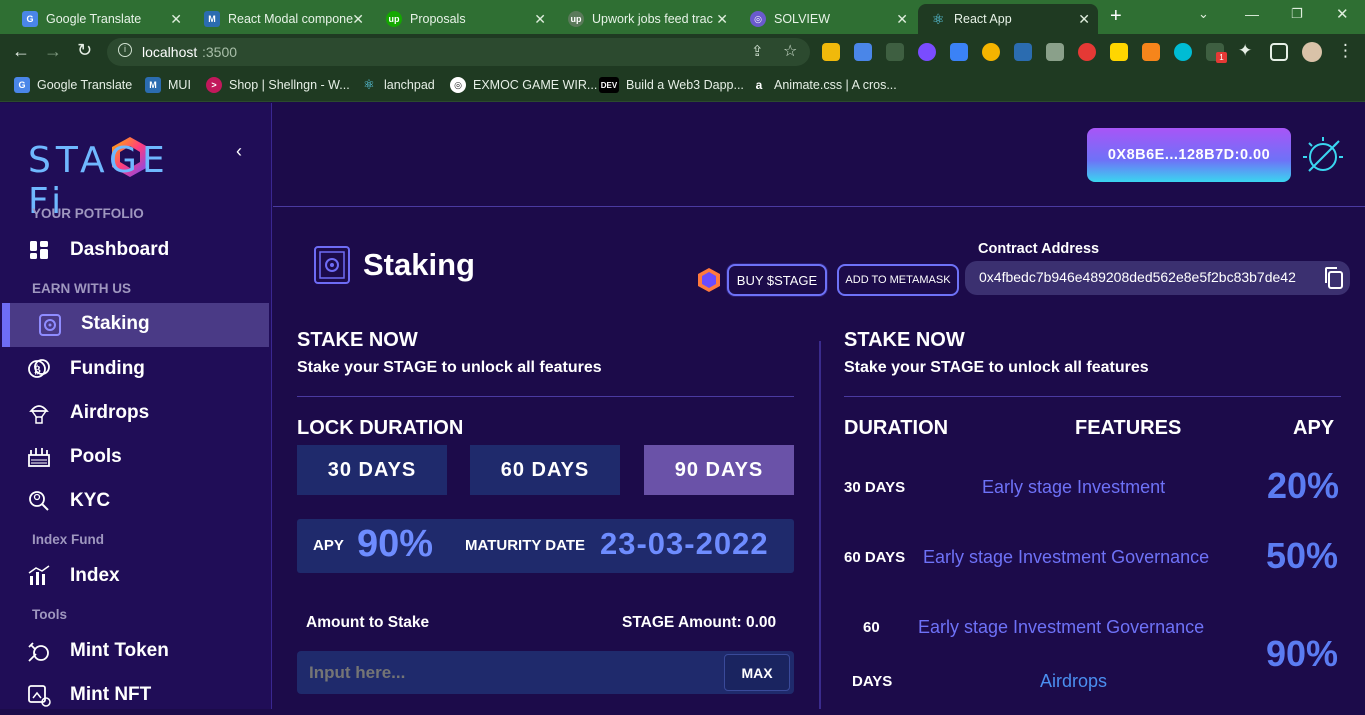 The height and width of the screenshot is (715, 1365). I want to click on binance-extension-icon, so click(831, 52).